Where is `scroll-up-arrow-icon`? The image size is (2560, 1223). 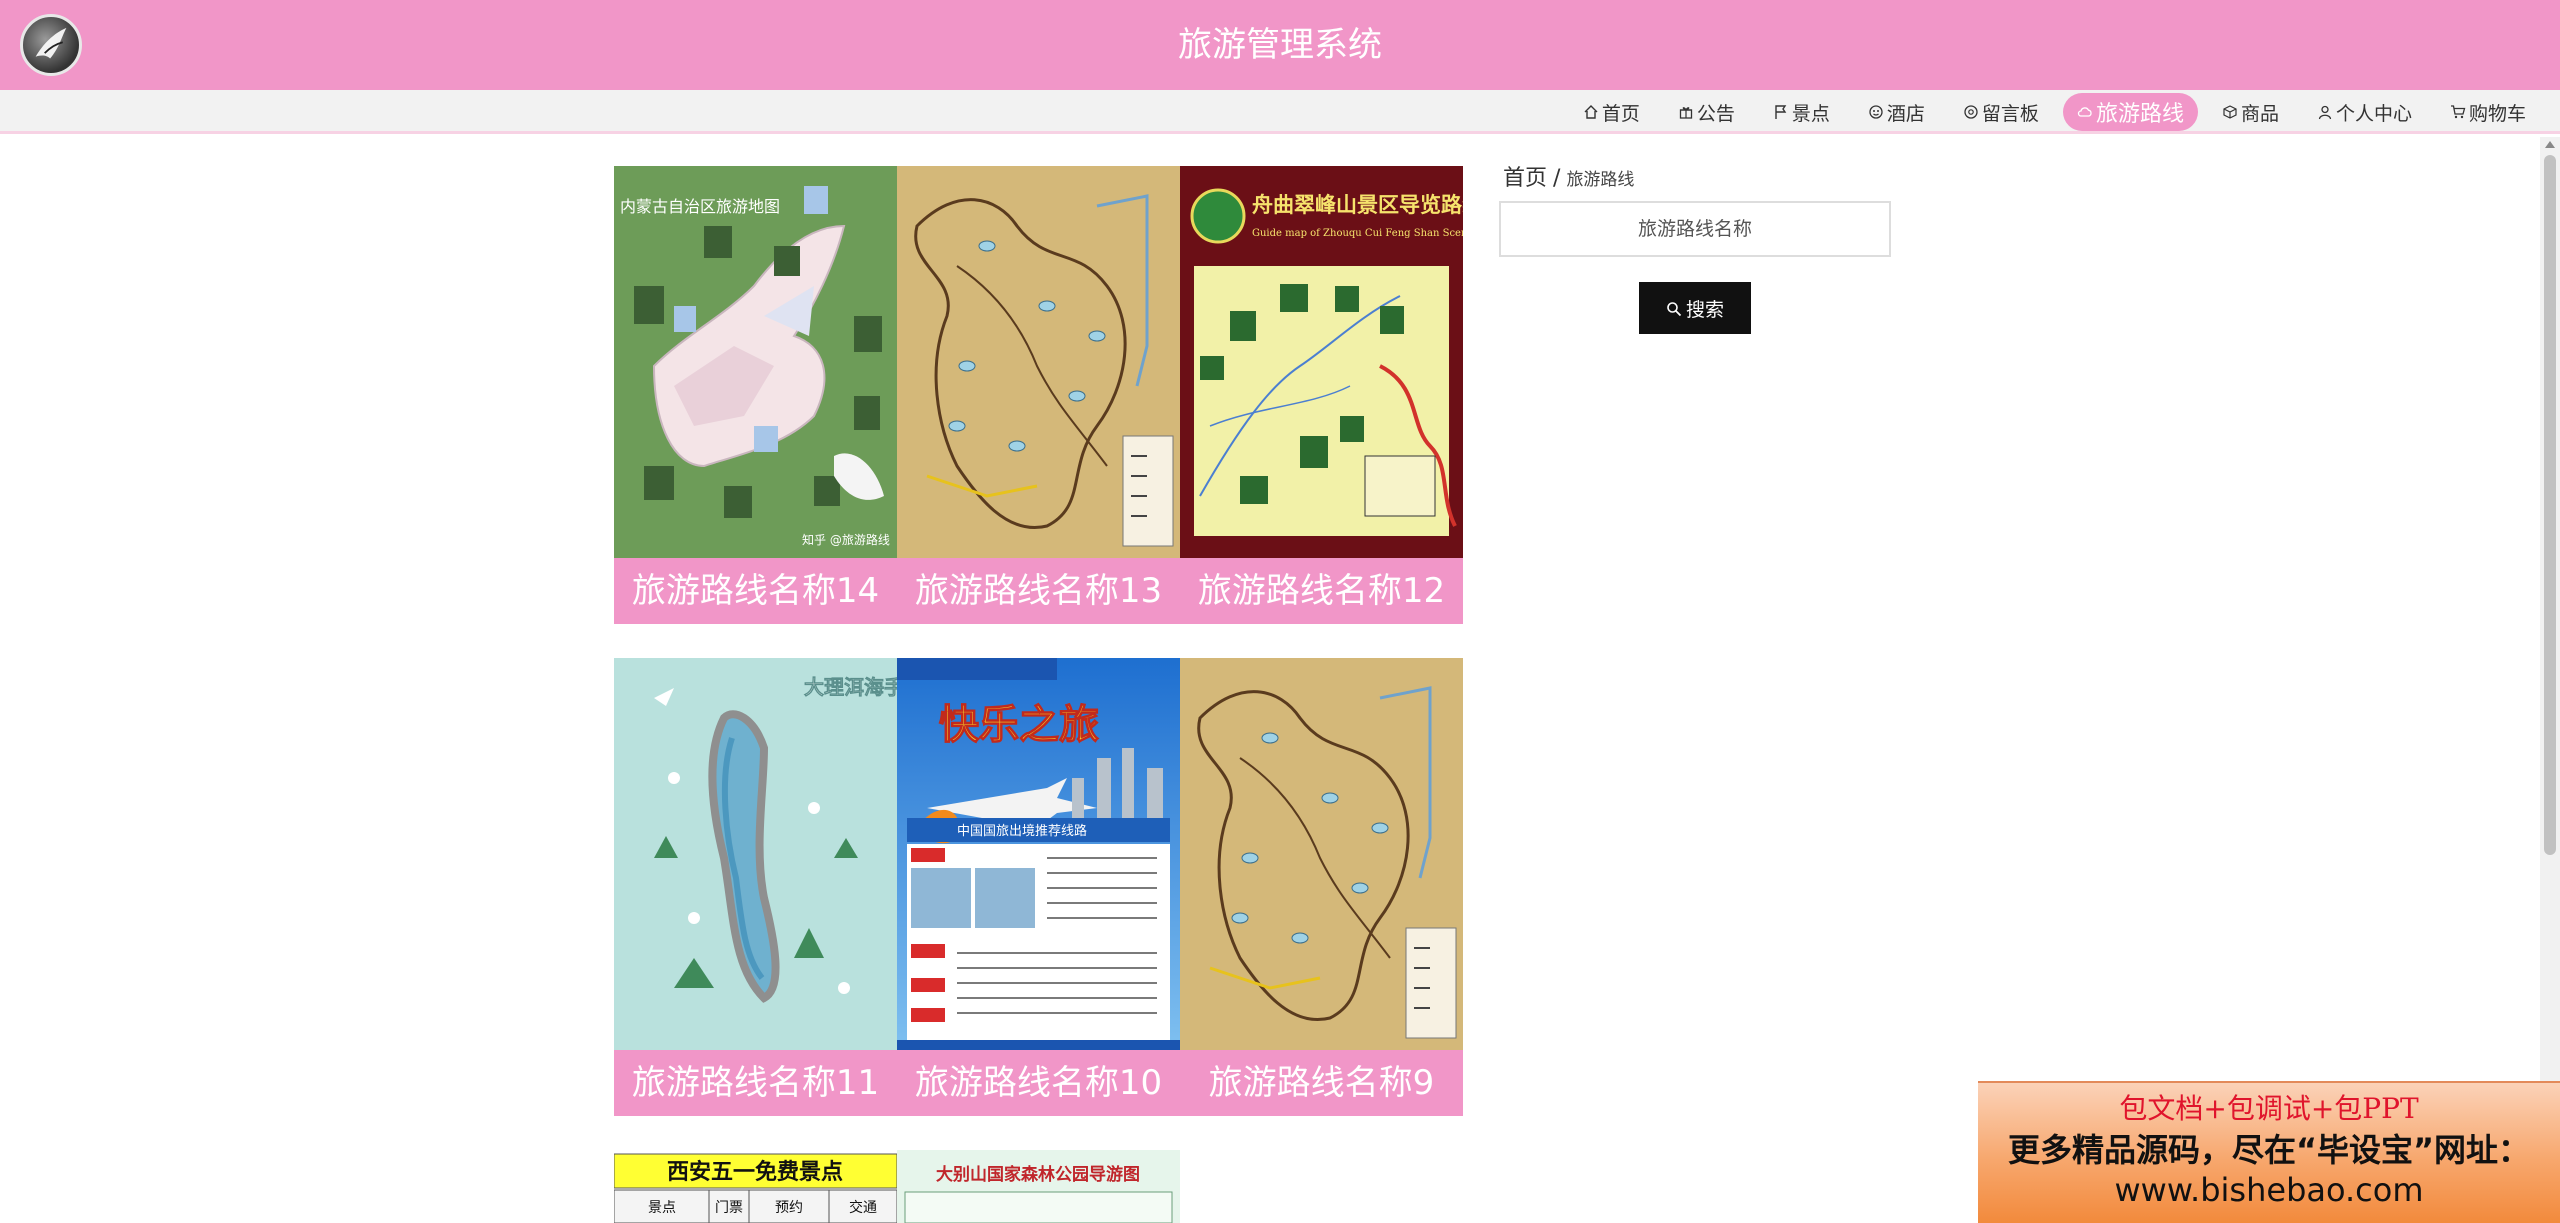 scroll-up-arrow-icon is located at coordinates (2550, 144).